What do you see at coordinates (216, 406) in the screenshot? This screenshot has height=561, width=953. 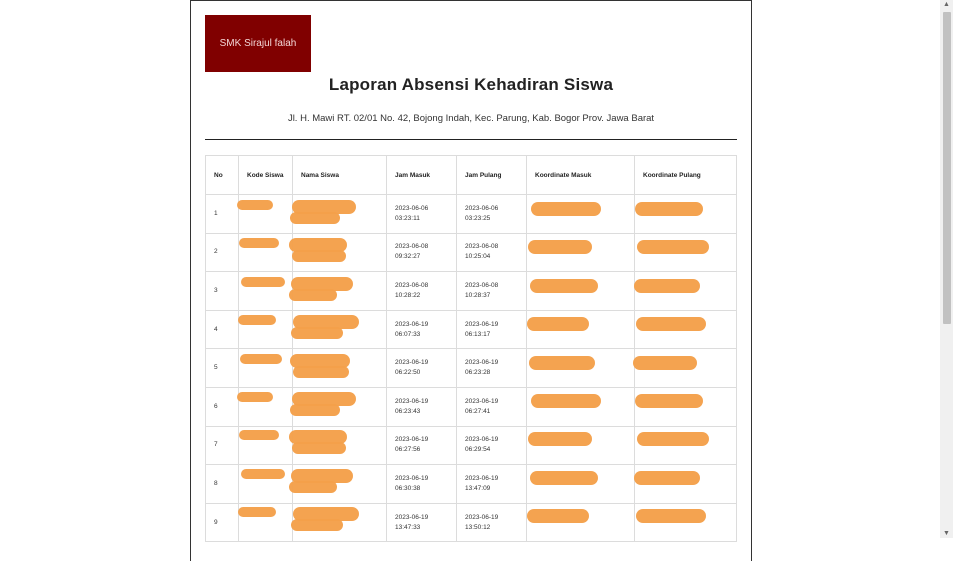 I see `cell-no-text: 6` at bounding box center [216, 406].